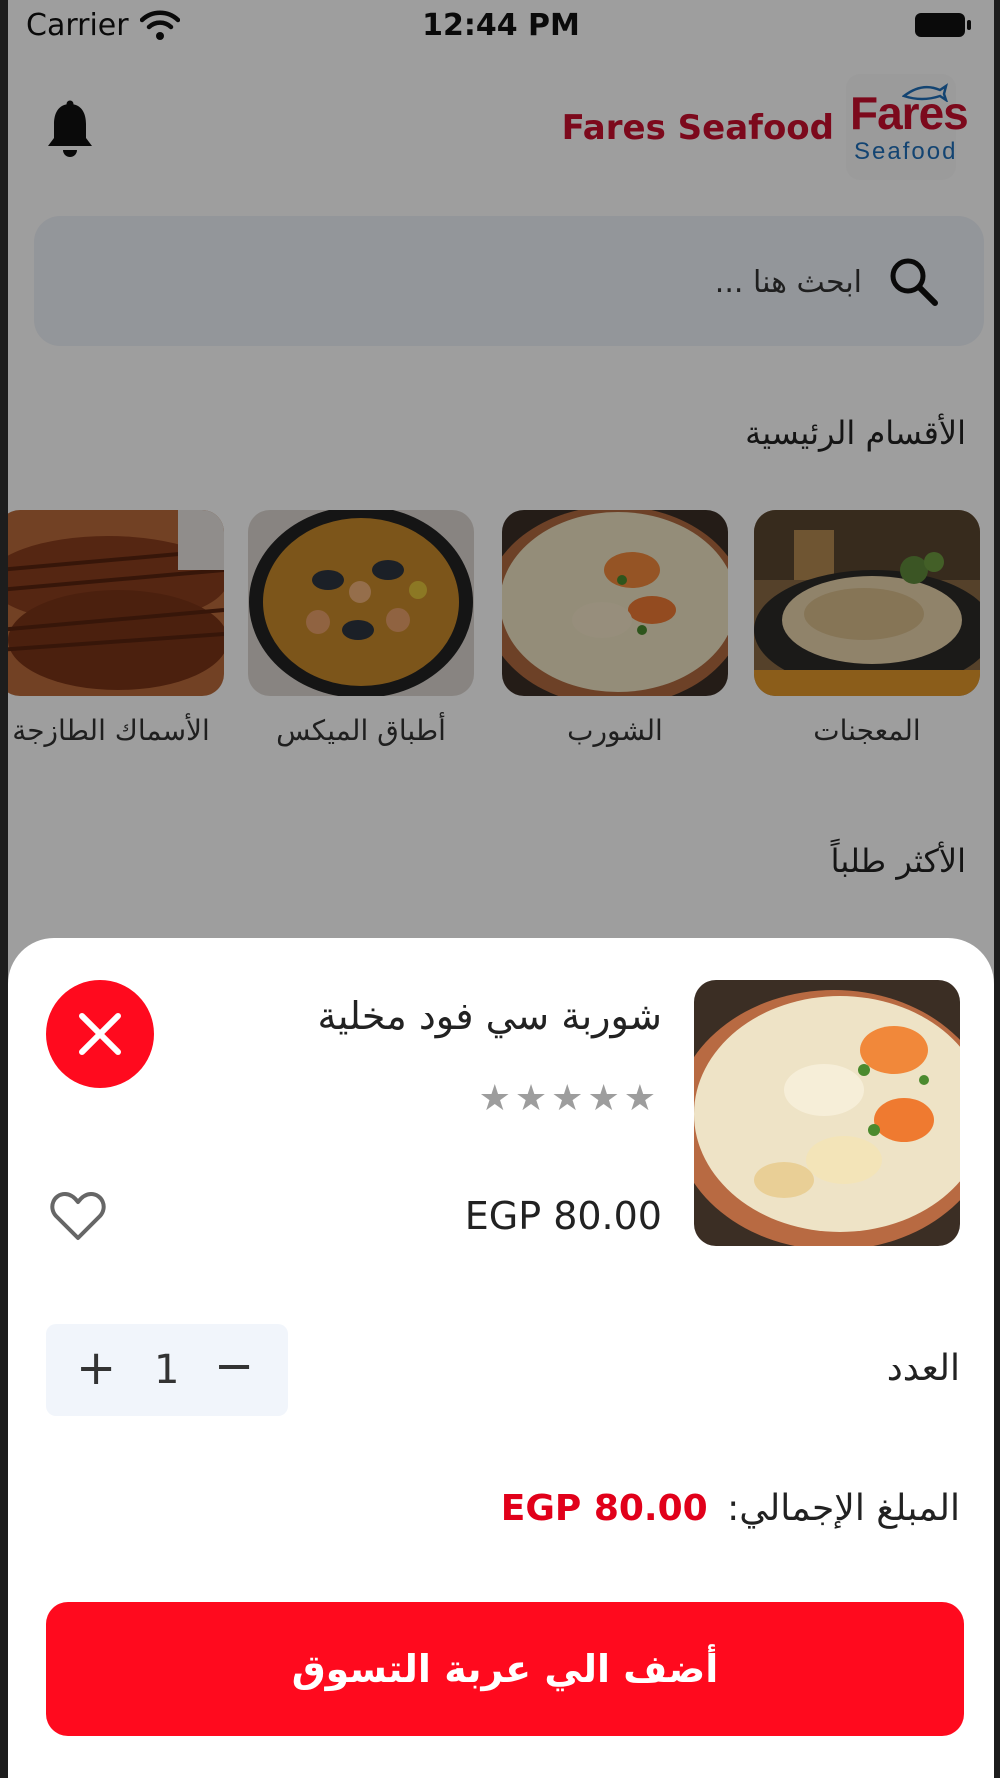 Image resolution: width=1000 pixels, height=1778 pixels. Describe the element at coordinates (843, 1508) in the screenshot. I see `total-label: المبلغ الإجمالي:` at that location.